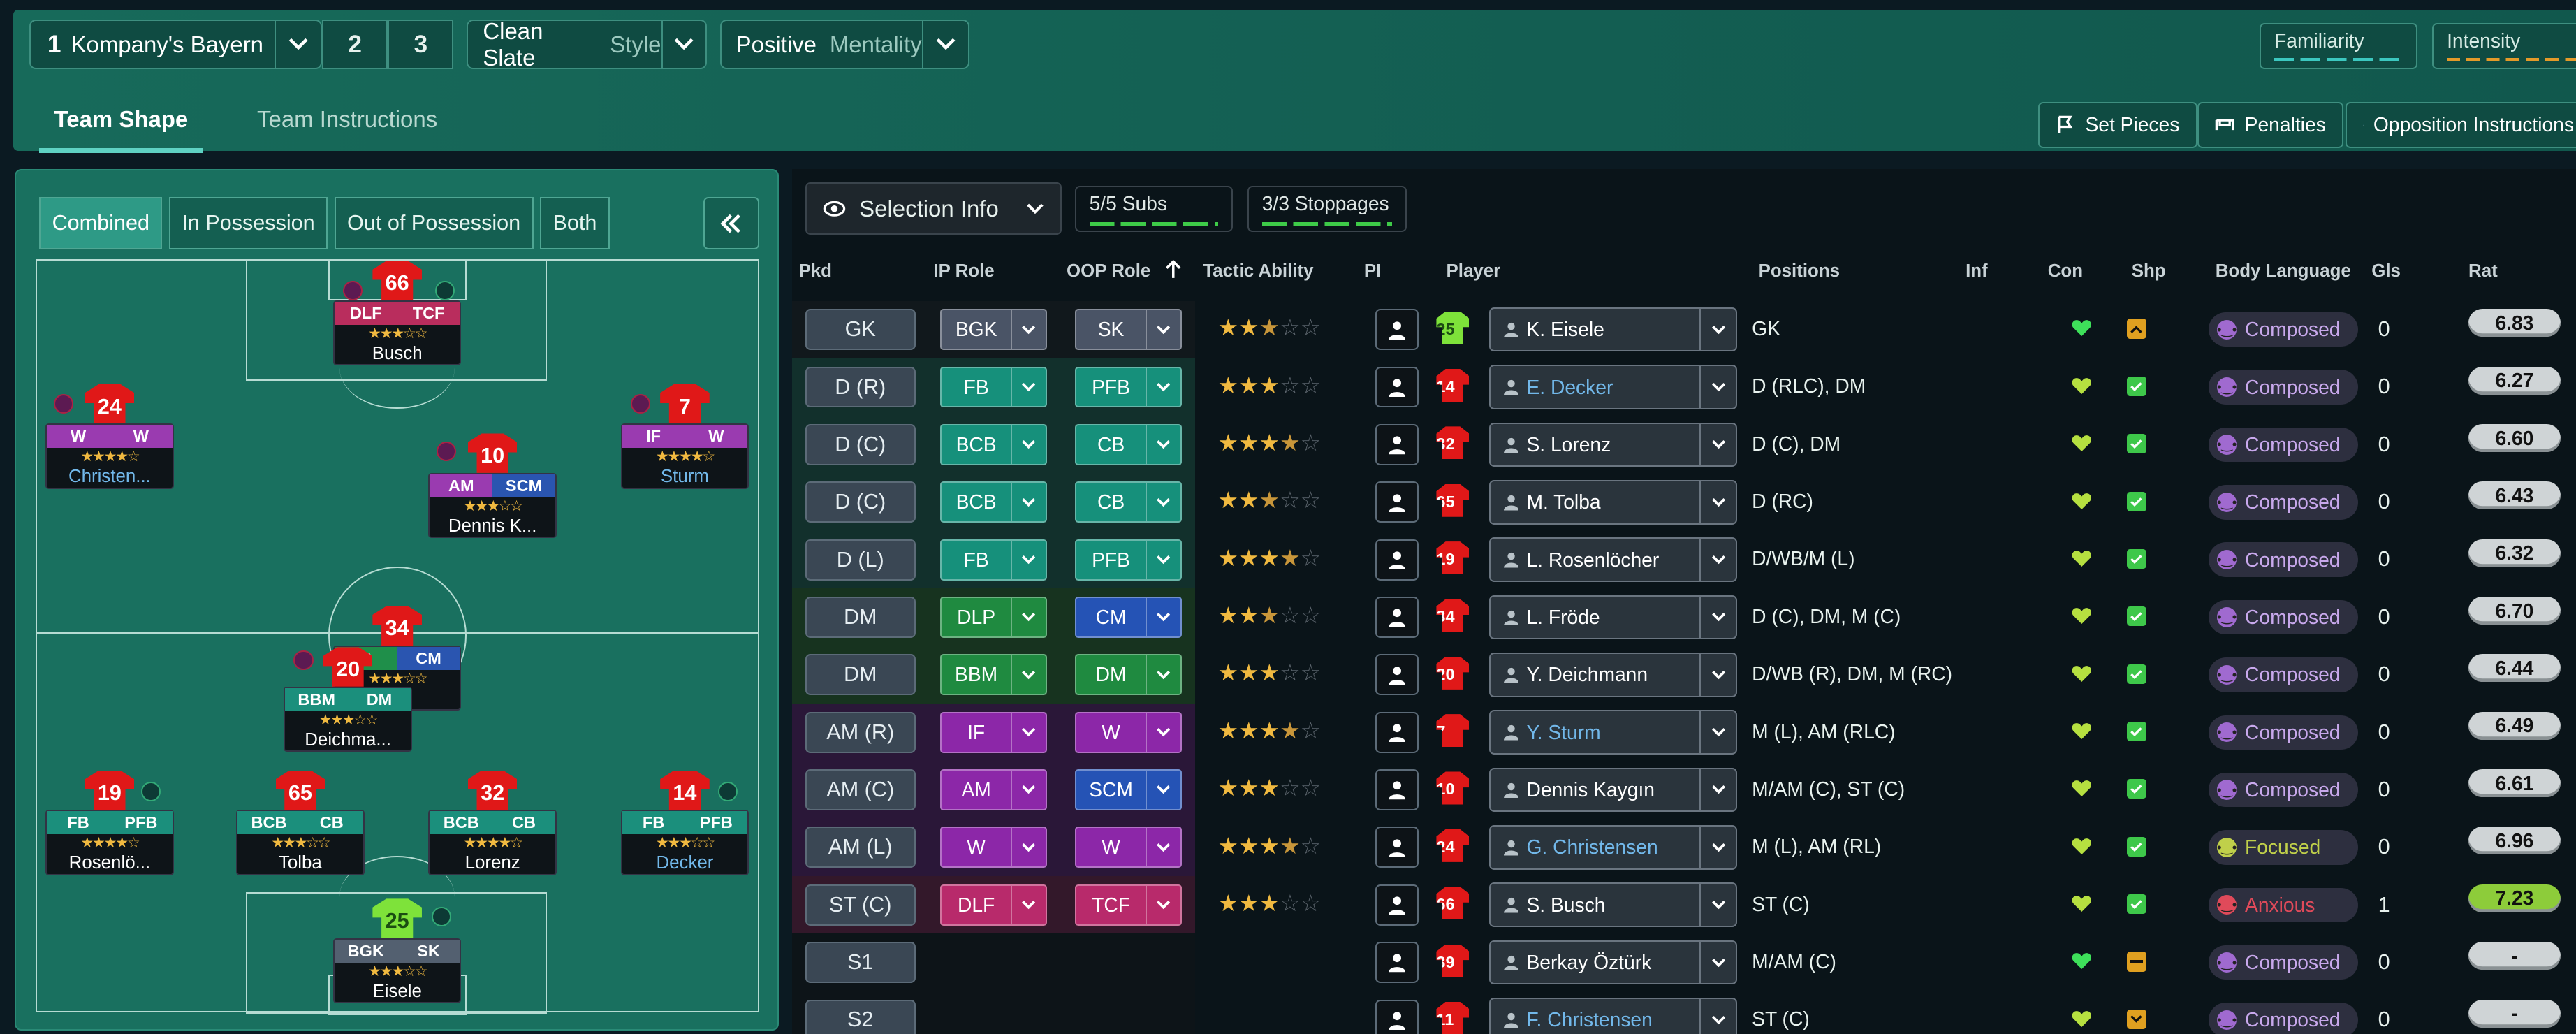  Describe the element at coordinates (397, 313) in the screenshot. I see `pitch-player-busch: 66 DLF TCF ★★★☆☆ Busch` at that location.